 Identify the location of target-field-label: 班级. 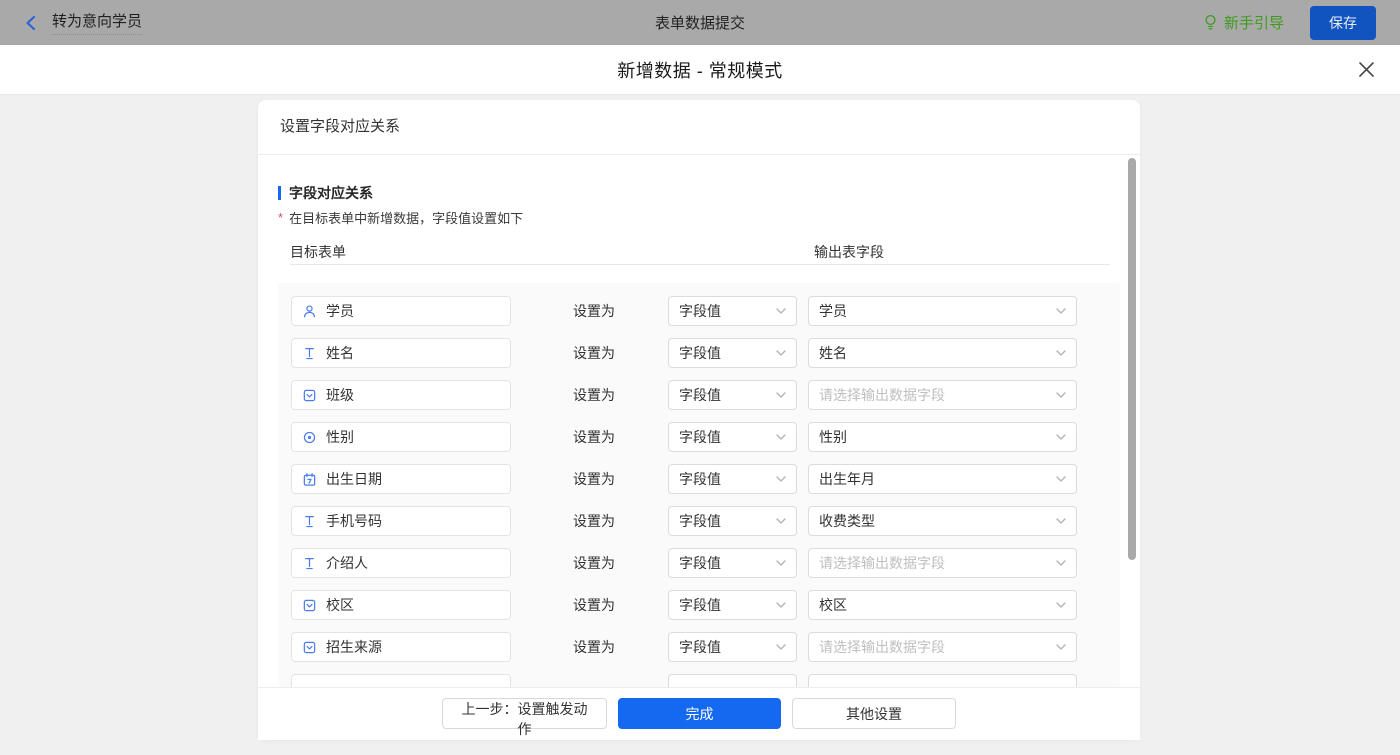
(340, 395).